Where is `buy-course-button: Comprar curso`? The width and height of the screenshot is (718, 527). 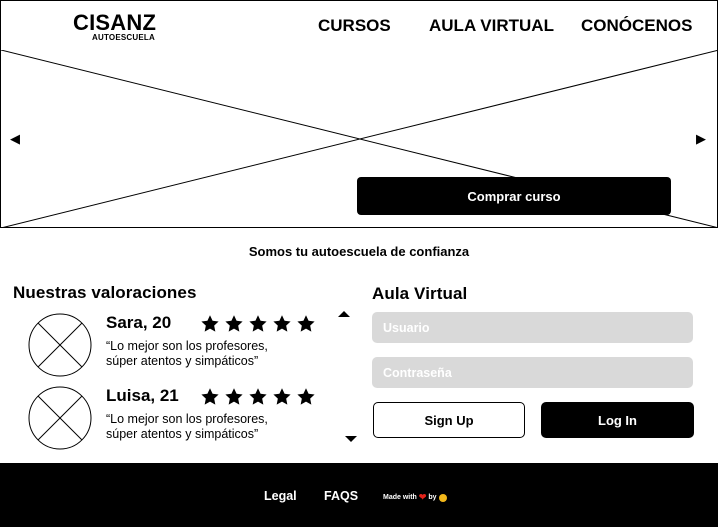 buy-course-button: Comprar curso is located at coordinates (514, 196).